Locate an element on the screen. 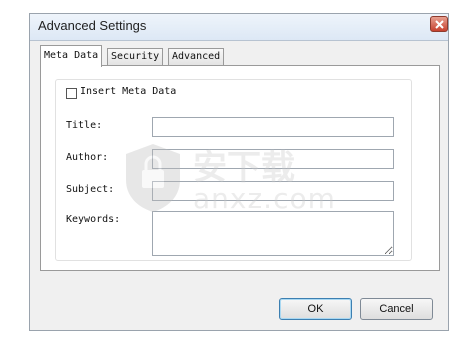  window-title: Advanced Settings is located at coordinates (92, 25).